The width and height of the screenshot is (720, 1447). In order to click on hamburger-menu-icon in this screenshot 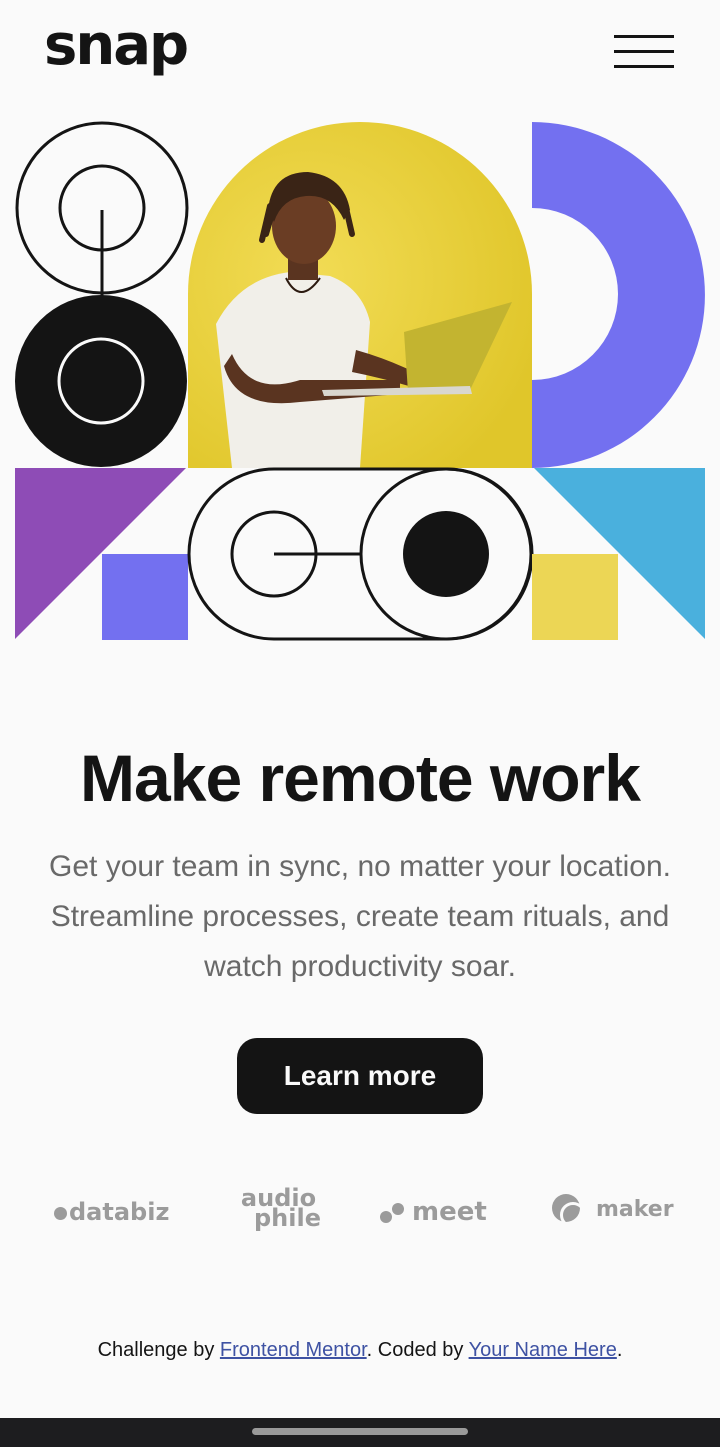, I will do `click(644, 36)`.